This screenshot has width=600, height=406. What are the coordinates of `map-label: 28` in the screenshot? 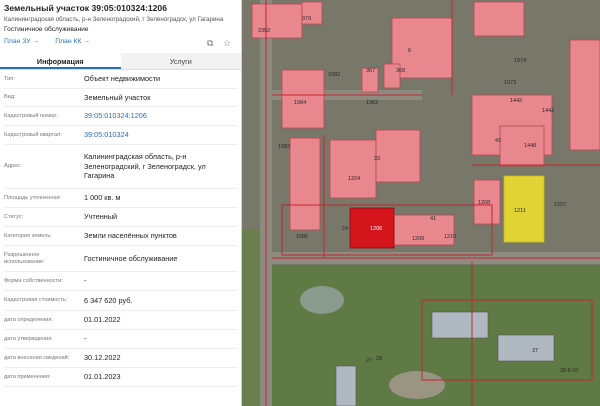 It's located at (379, 359).